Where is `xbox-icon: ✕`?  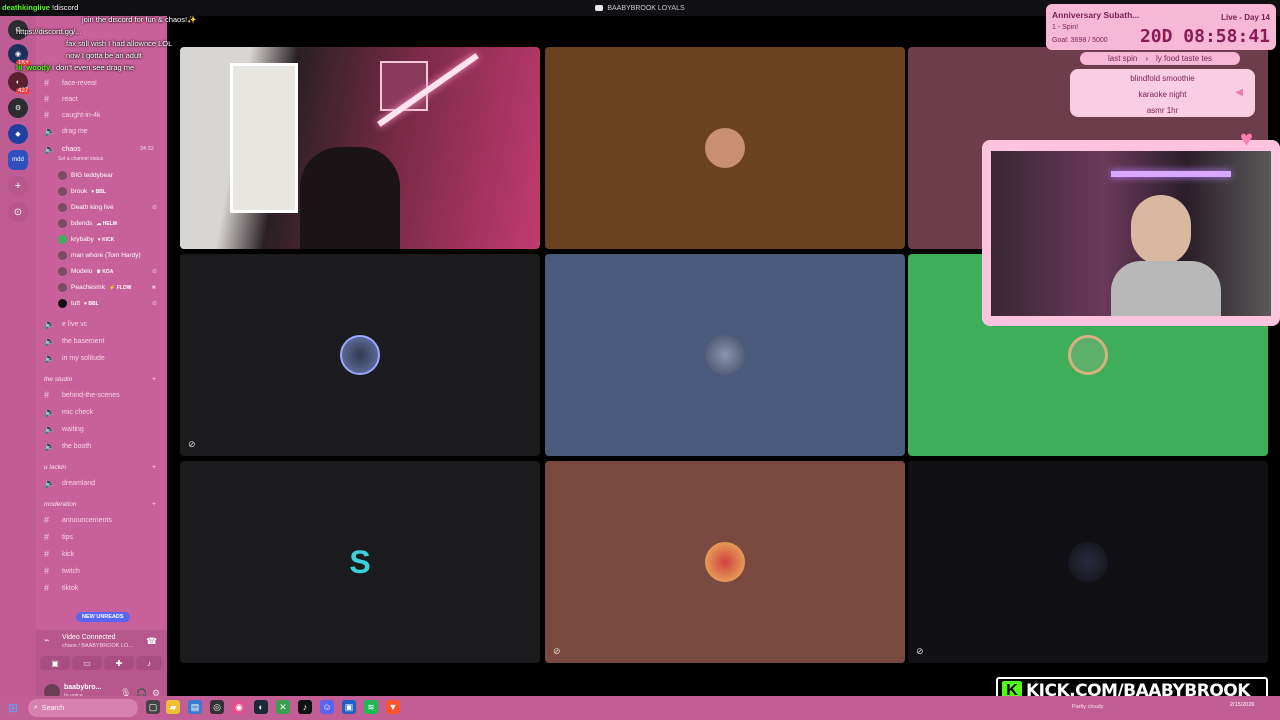 xbox-icon: ✕ is located at coordinates (283, 707).